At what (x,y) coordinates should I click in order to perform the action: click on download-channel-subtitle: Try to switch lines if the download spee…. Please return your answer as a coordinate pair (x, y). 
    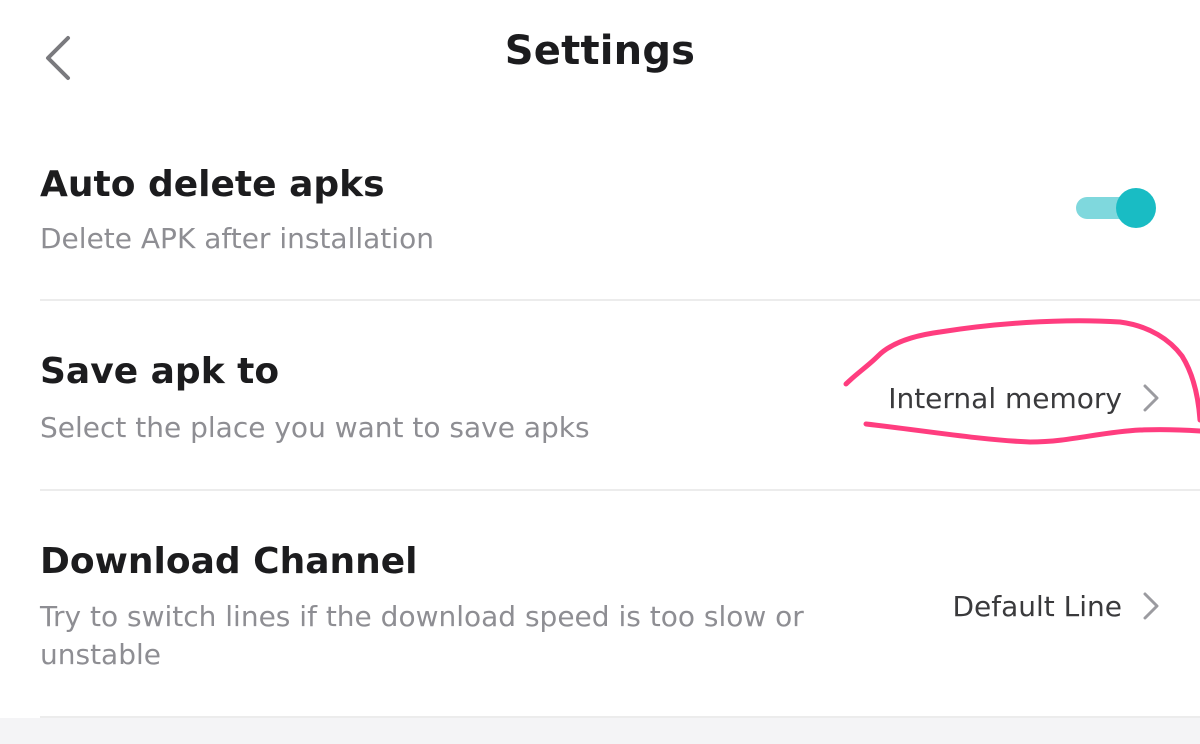
    Looking at the image, I should click on (422, 635).